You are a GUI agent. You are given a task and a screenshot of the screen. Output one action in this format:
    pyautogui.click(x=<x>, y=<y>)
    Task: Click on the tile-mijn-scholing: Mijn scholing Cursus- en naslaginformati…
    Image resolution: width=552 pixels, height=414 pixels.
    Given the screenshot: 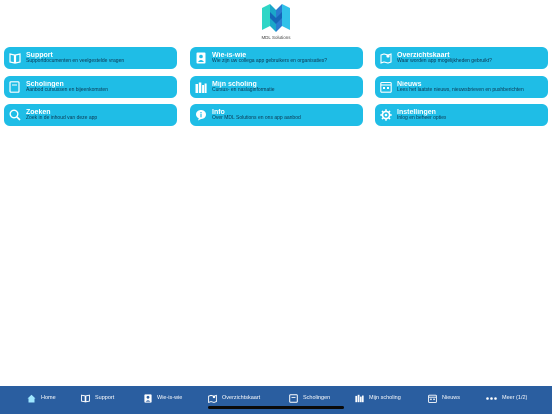 What is the action you would take?
    pyautogui.click(x=276, y=87)
    